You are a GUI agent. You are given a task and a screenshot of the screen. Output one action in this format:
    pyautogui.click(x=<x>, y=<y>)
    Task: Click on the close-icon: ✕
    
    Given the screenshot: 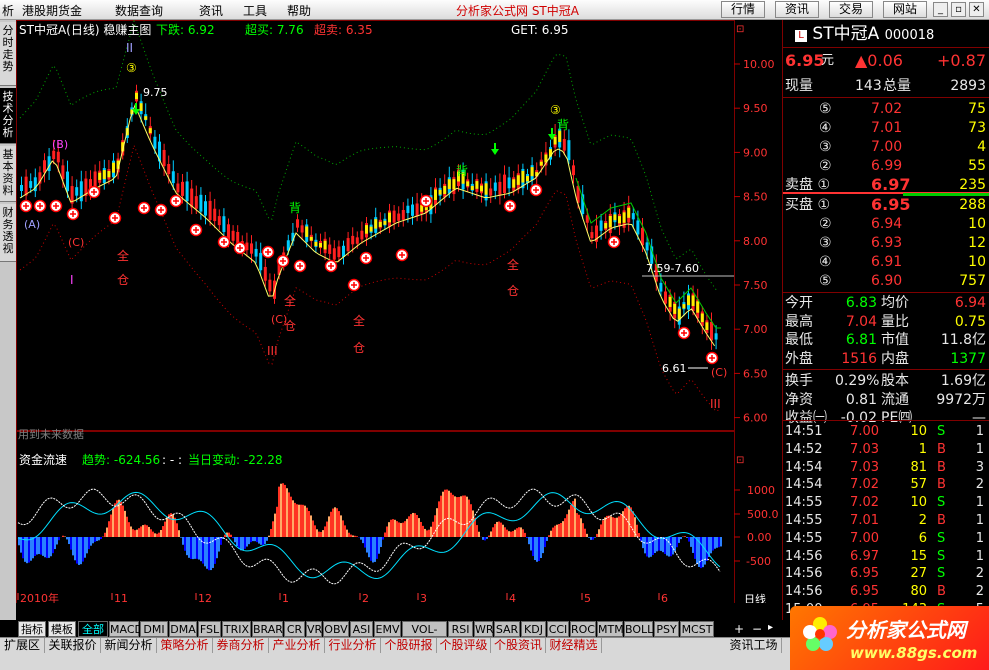 What is the action you would take?
    pyautogui.click(x=976, y=9)
    